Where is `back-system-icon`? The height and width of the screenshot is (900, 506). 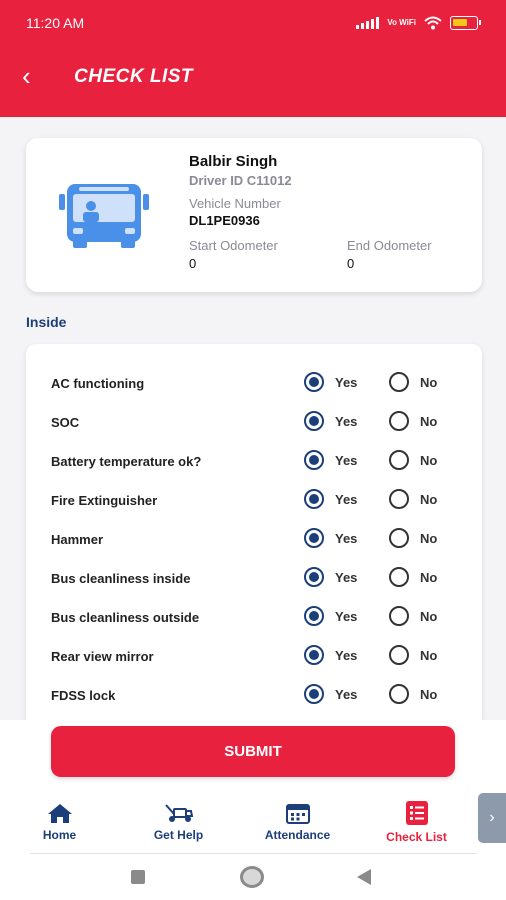
back-system-icon is located at coordinates (364, 877).